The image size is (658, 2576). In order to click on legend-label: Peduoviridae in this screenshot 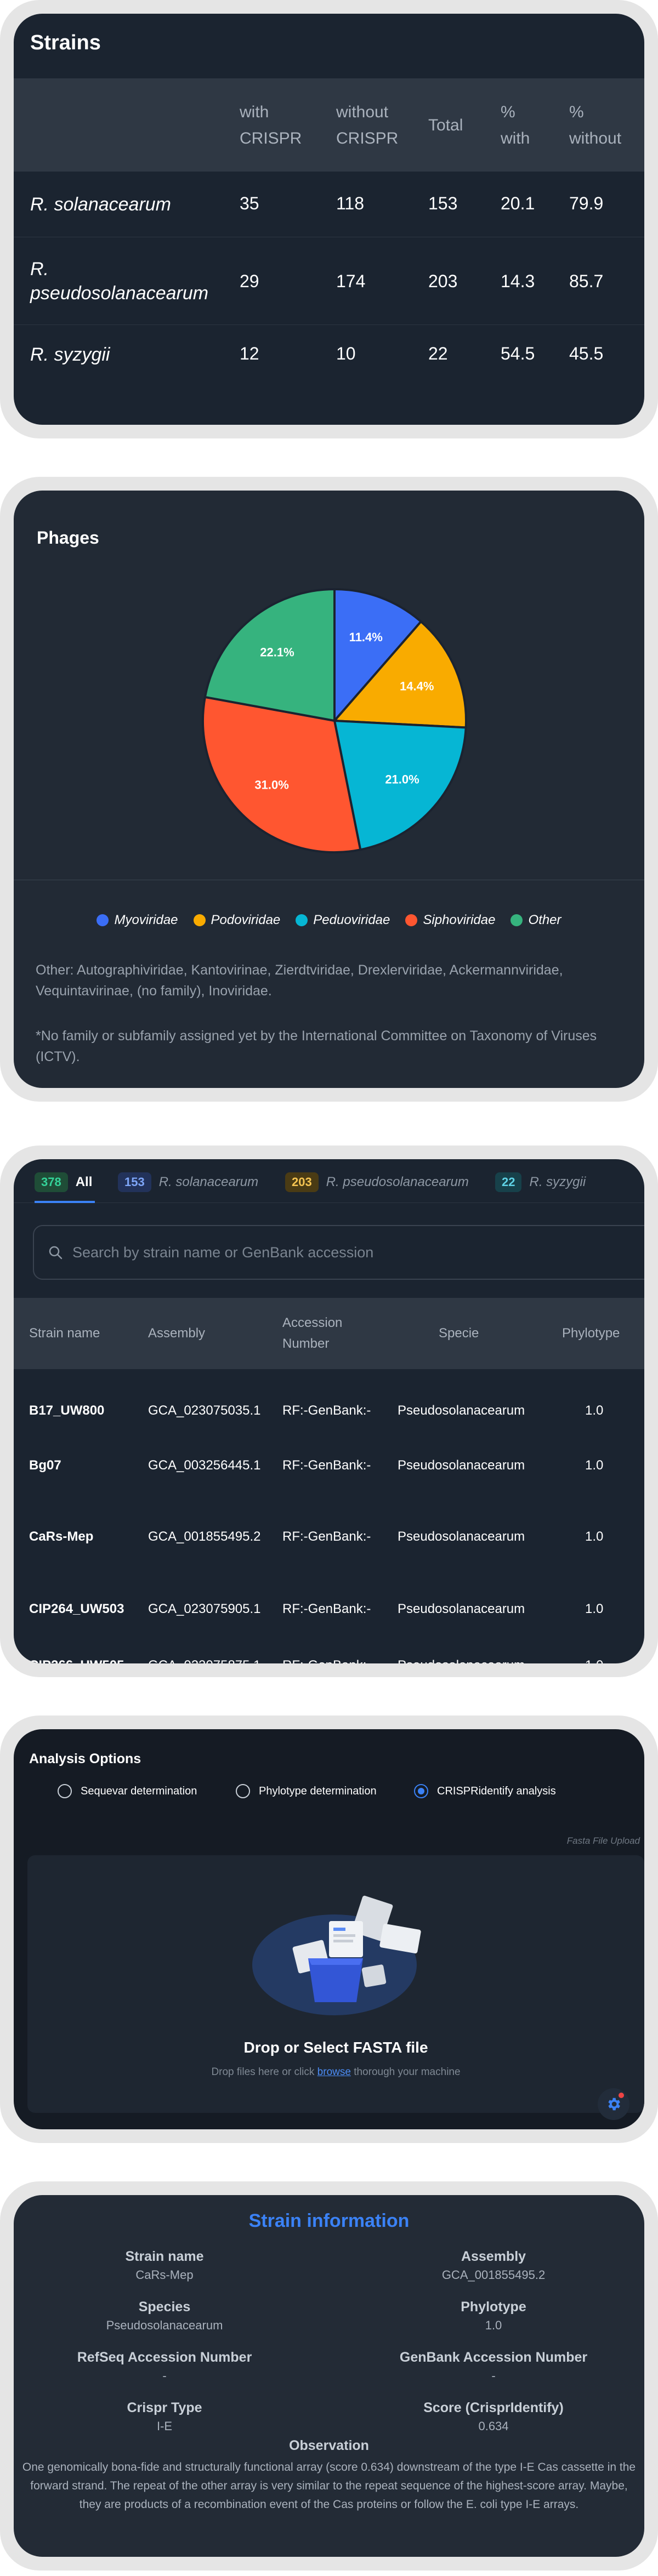, I will do `click(351, 920)`.